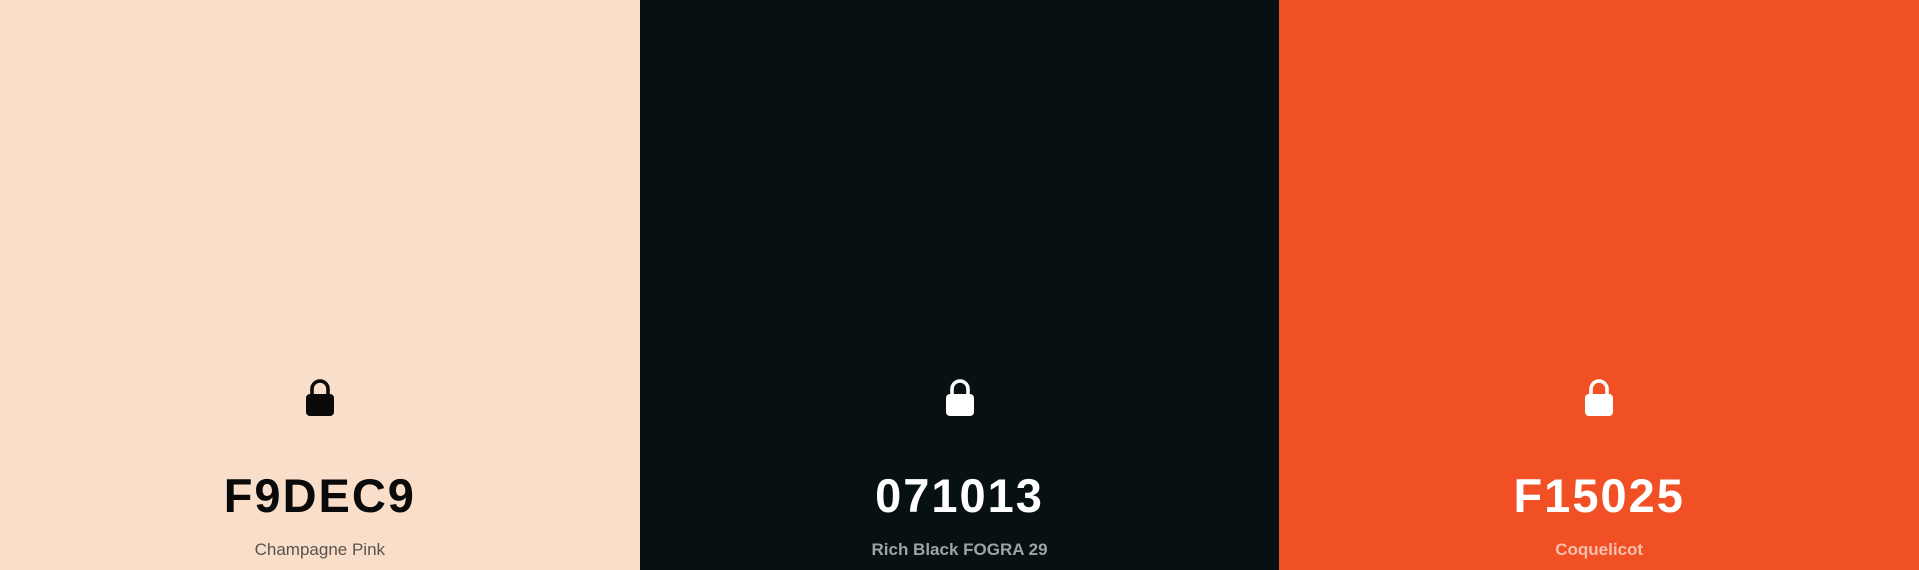 Image resolution: width=1919 pixels, height=570 pixels. I want to click on hex-code: F15025, so click(1599, 496).